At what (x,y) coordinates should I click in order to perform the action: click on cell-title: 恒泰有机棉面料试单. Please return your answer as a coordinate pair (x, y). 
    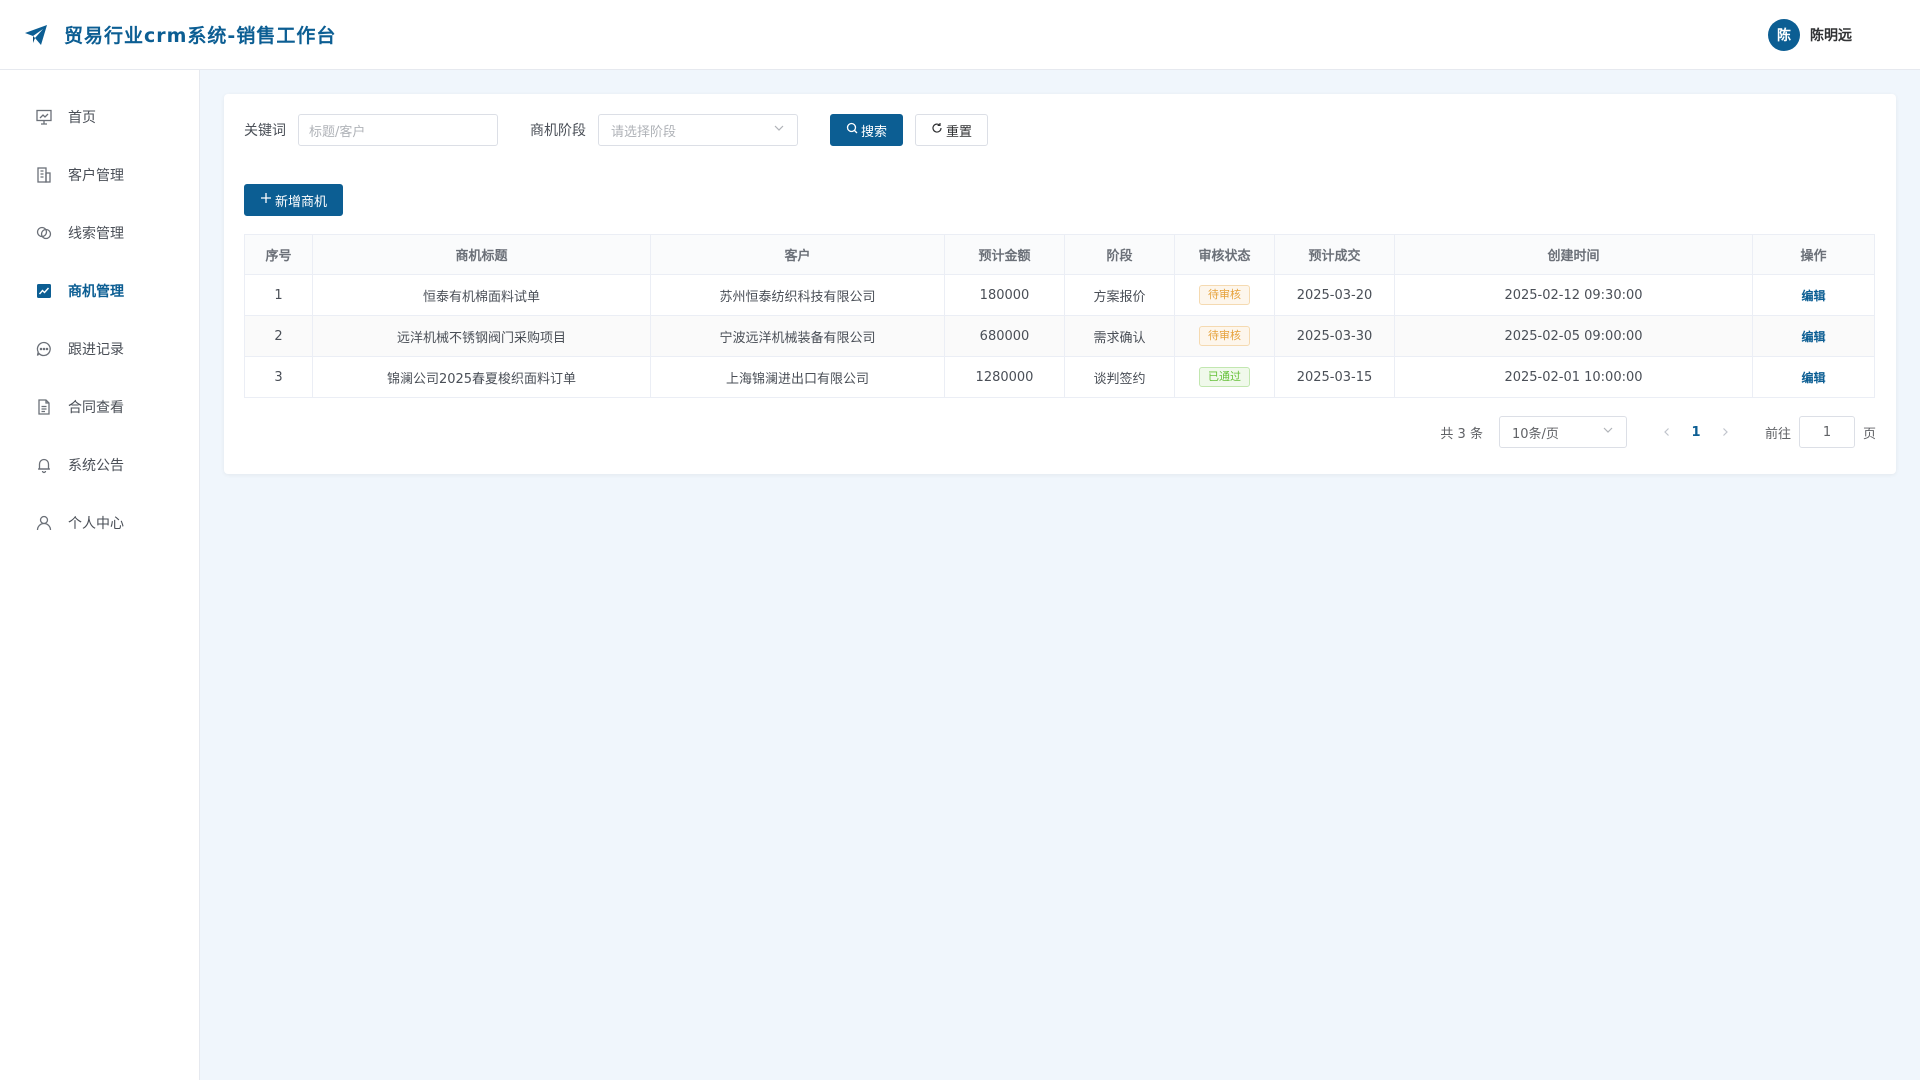
    Looking at the image, I should click on (481, 295).